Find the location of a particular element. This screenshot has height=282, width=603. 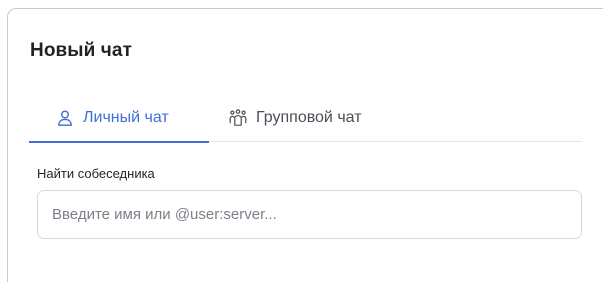

active-tab-indicator is located at coordinates (119, 142).